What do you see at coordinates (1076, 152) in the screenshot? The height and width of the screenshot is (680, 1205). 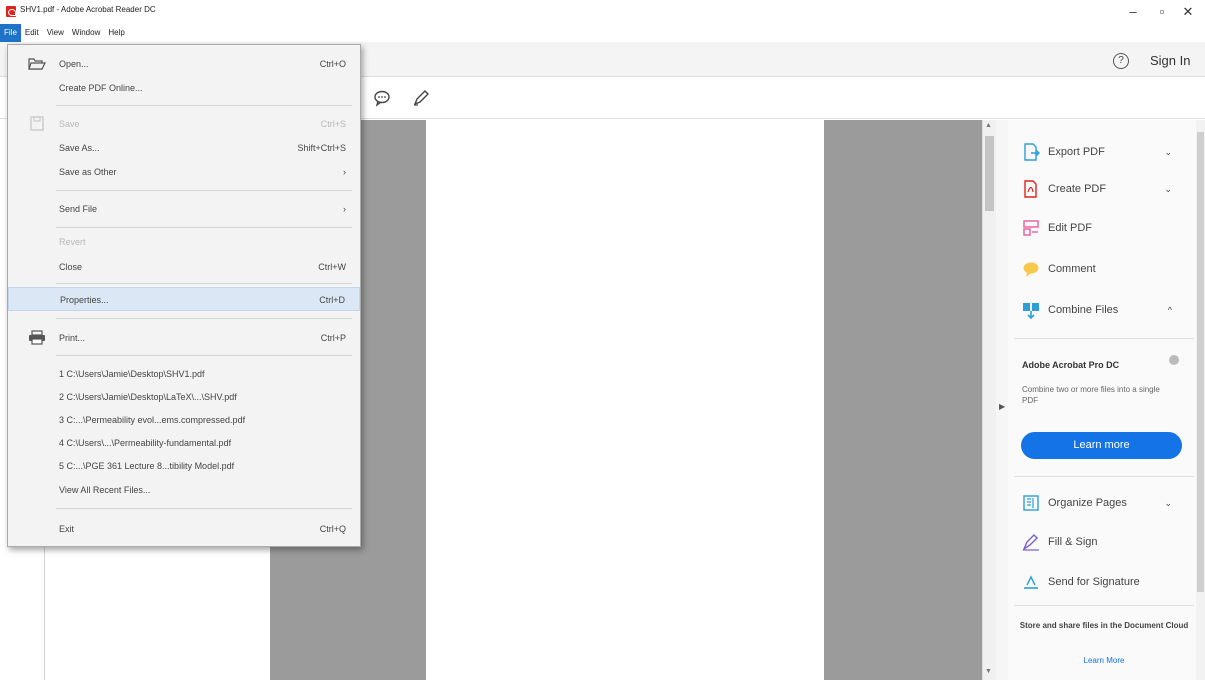 I see `tool-label: Export PDF` at bounding box center [1076, 152].